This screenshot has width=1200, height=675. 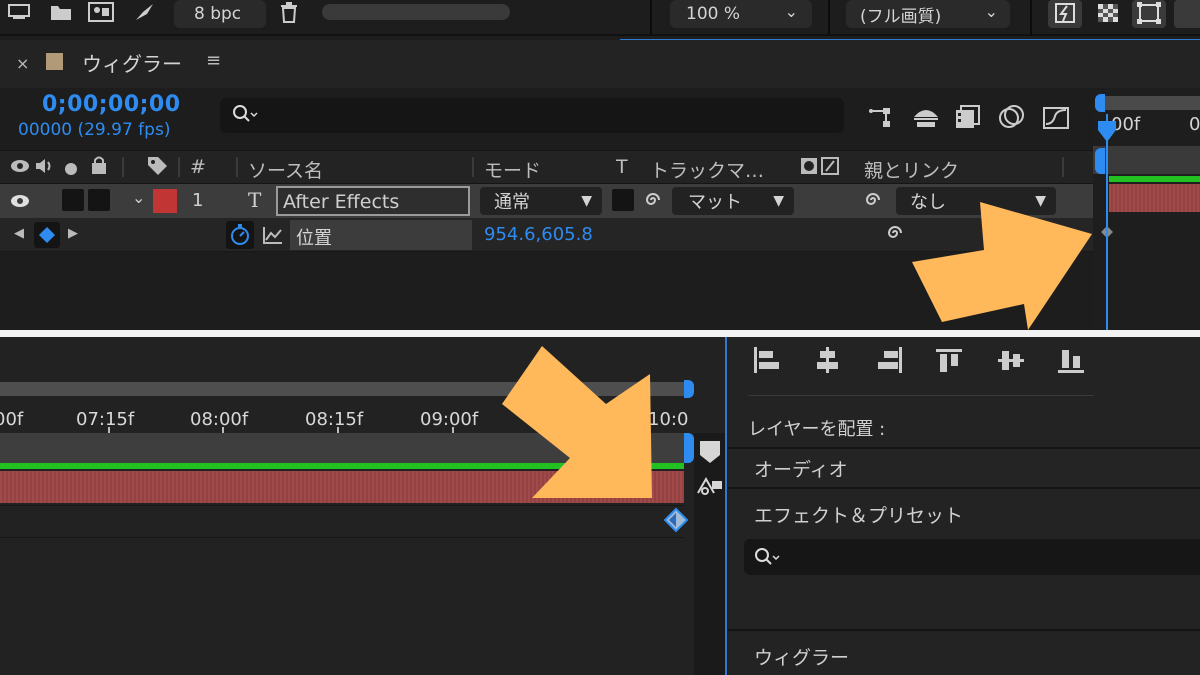 I want to click on layer-bar, so click(x=1154, y=198).